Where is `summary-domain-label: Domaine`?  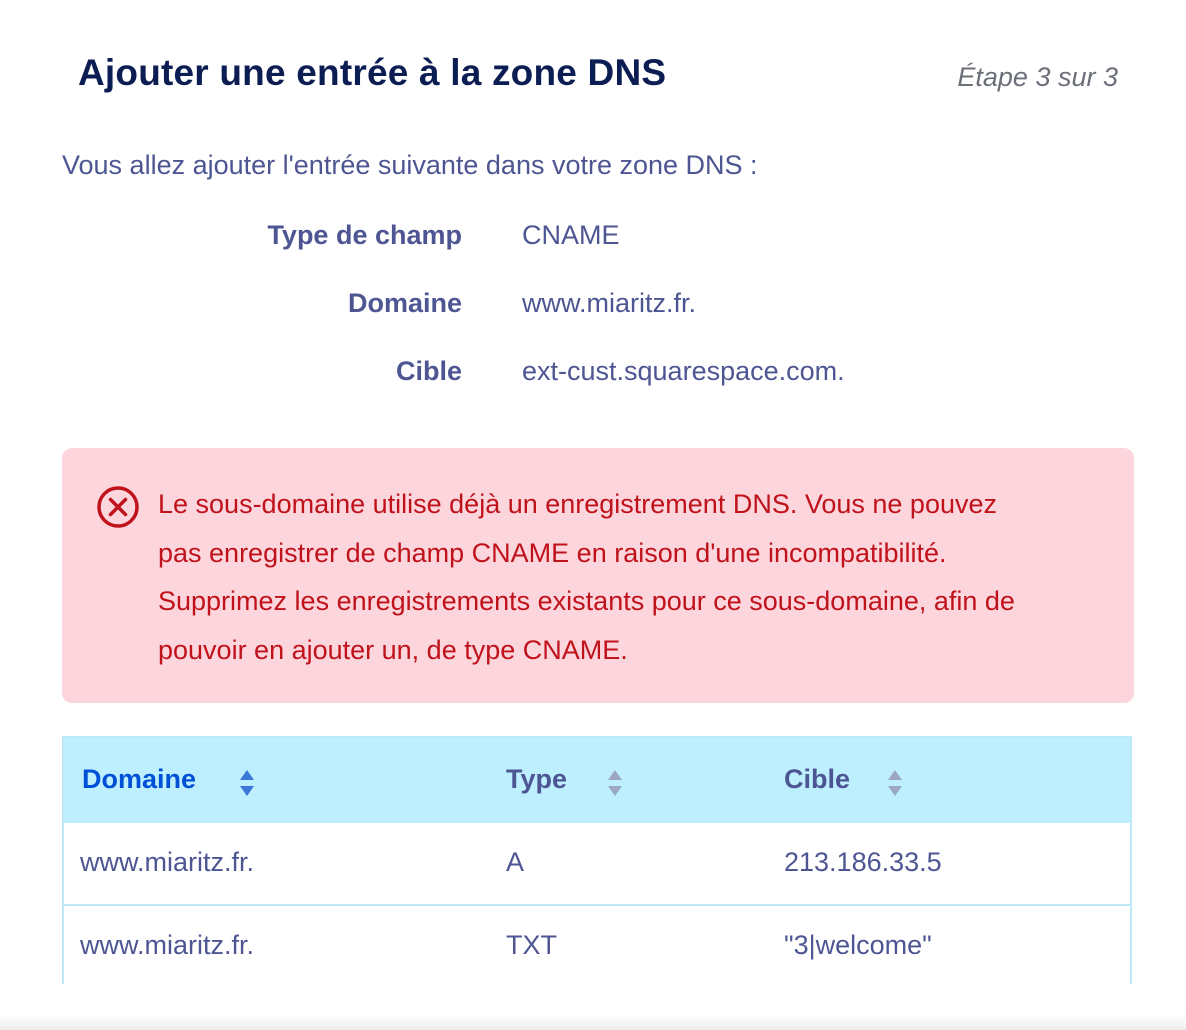
summary-domain-label: Domaine is located at coordinates (404, 303).